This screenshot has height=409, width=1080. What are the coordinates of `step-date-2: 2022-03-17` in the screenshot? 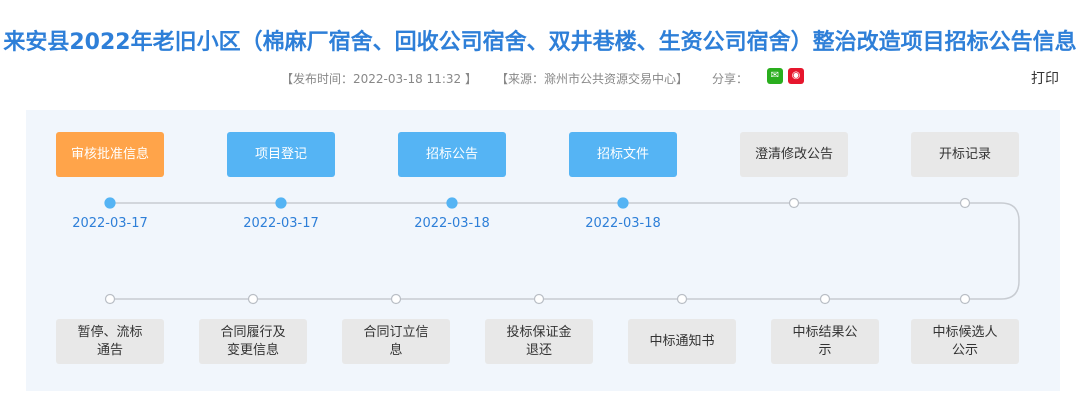 It's located at (281, 223).